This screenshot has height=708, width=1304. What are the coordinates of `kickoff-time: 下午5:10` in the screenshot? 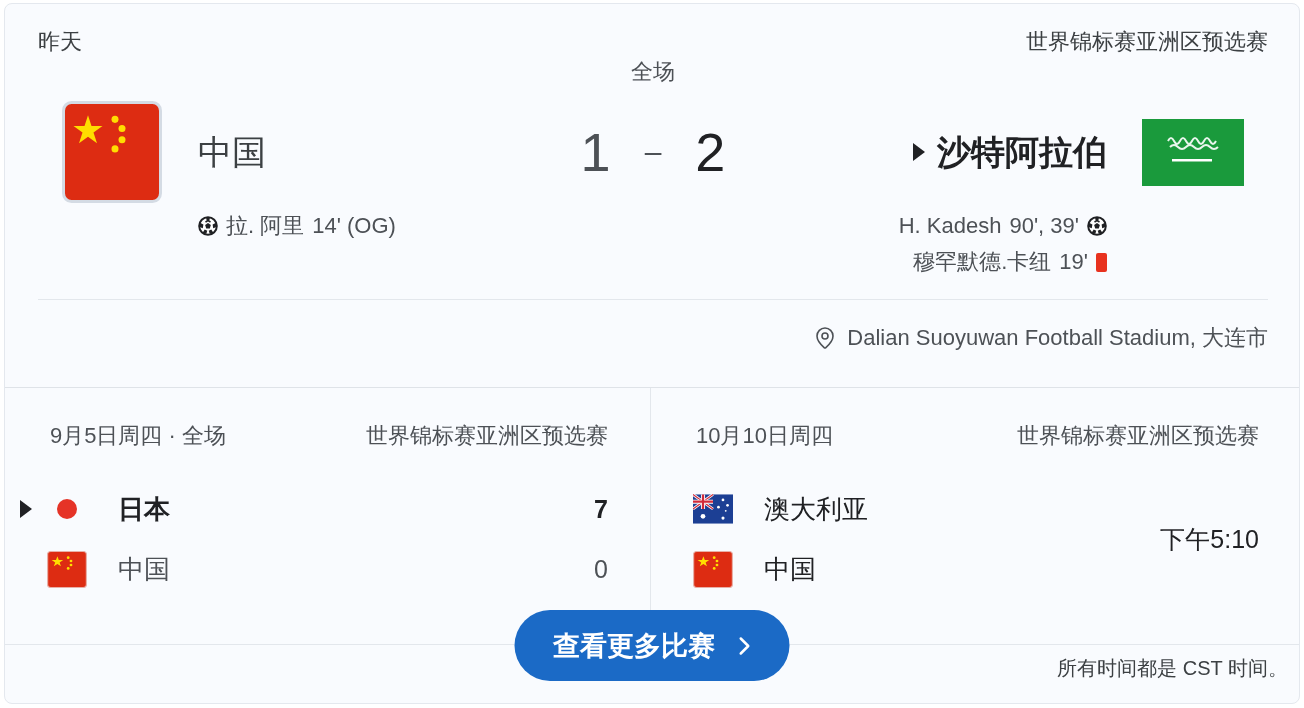 It's located at (1209, 539).